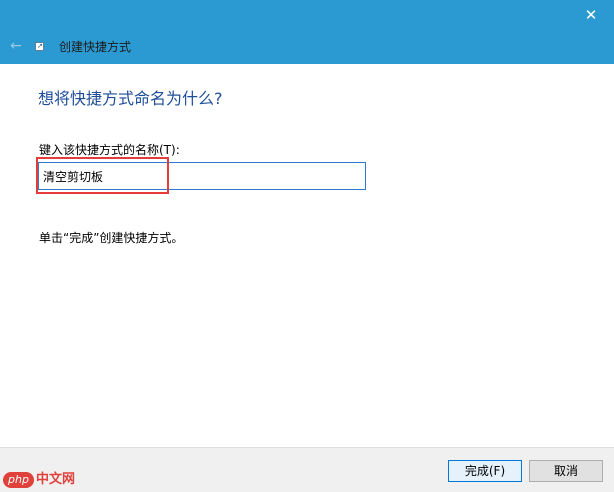 This screenshot has height=492, width=614. I want to click on close-button: ✕, so click(591, 15).